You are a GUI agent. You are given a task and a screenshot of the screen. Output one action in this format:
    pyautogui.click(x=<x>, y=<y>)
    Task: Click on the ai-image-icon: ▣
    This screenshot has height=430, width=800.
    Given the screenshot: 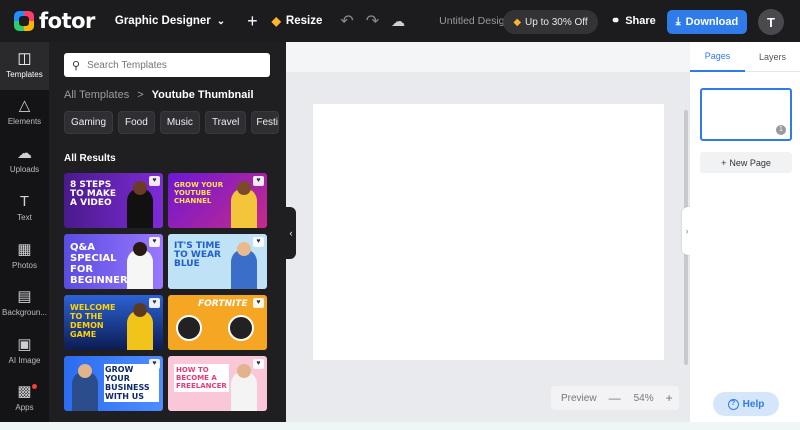 What is the action you would take?
    pyautogui.click(x=24, y=344)
    